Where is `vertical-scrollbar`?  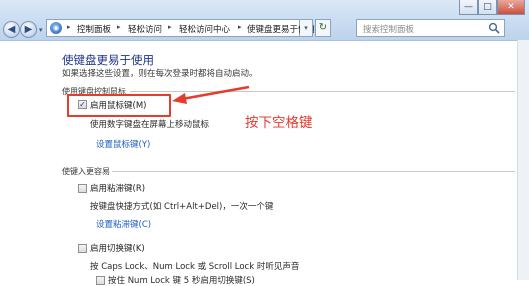 vertical-scrollbar is located at coordinates (523, 160).